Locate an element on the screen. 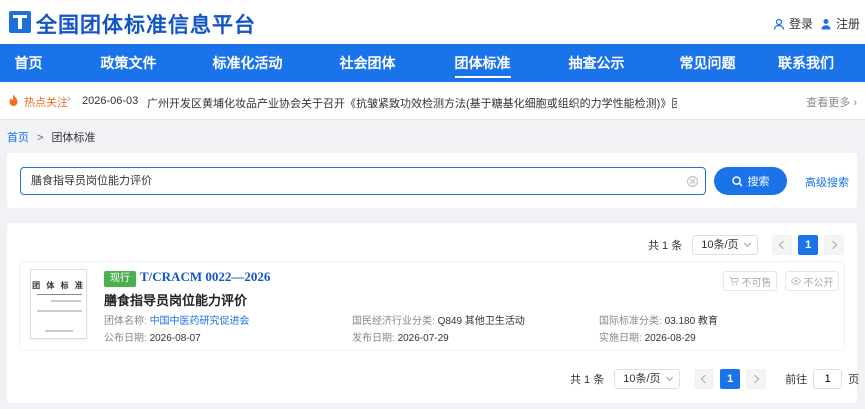 The image size is (865, 409). publish-value: 2026-08-07 is located at coordinates (175, 338).